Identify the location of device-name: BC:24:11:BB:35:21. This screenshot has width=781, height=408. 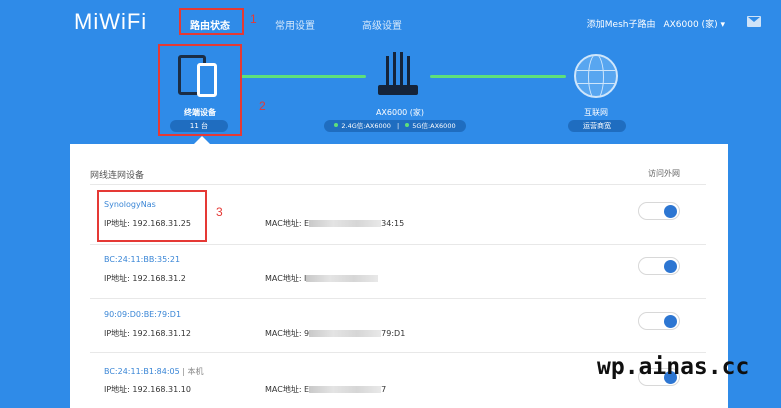
(142, 259).